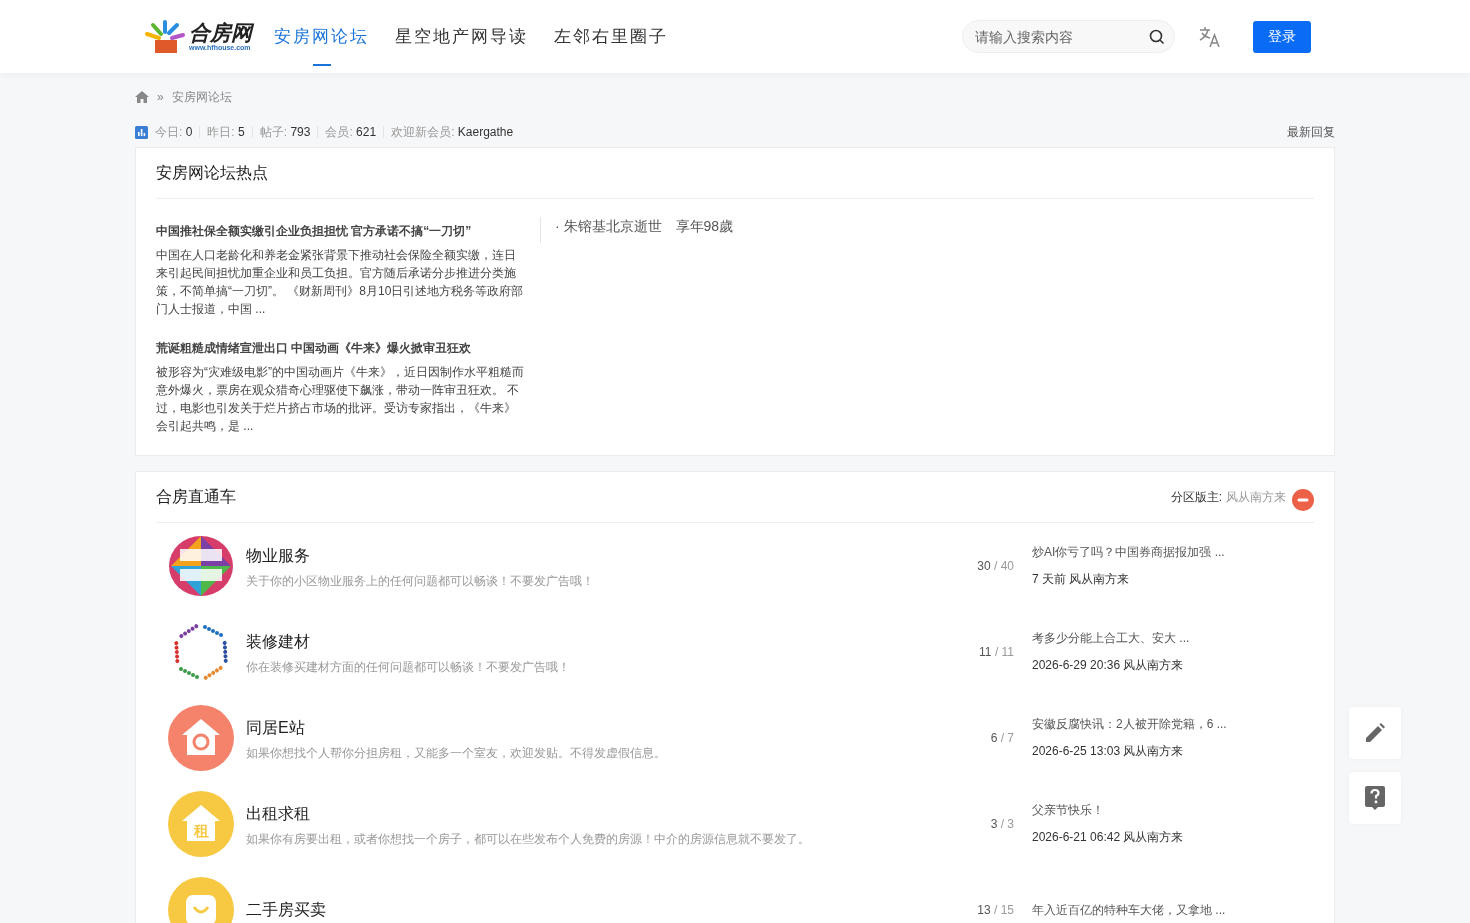  I want to click on last-post-meta: 2026-6-29 20:36 风从南方来, so click(1108, 665).